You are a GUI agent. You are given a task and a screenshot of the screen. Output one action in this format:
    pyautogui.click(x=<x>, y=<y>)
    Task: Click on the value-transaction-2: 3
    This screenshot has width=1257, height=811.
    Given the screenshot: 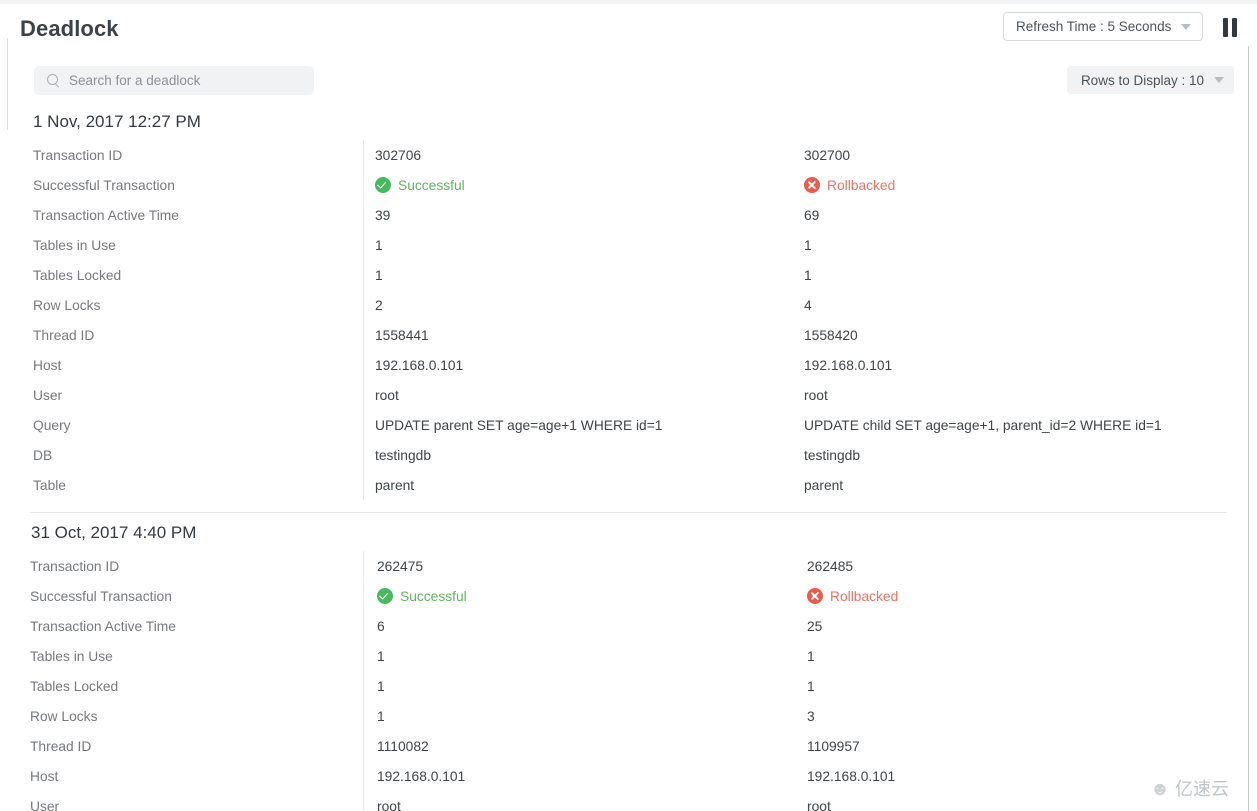 What is the action you would take?
    pyautogui.click(x=811, y=716)
    